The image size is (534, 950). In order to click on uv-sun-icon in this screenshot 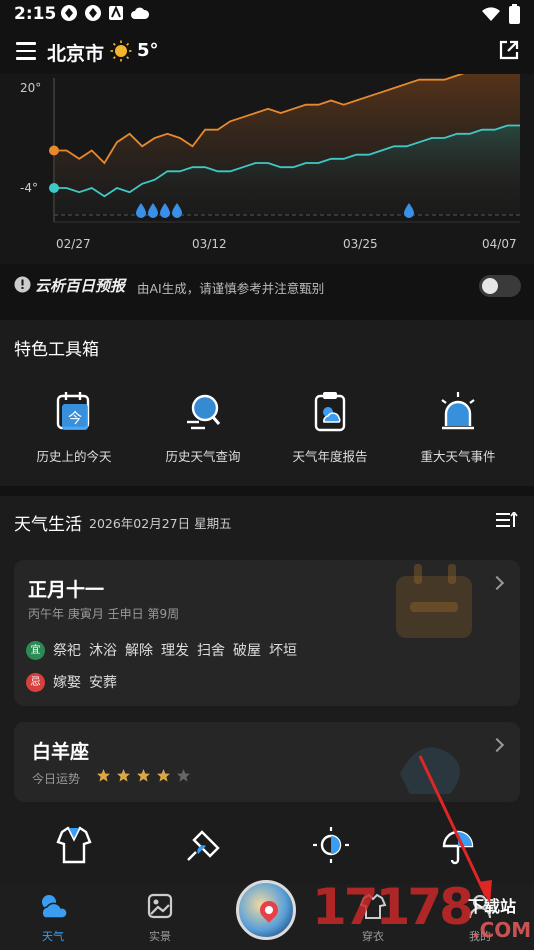, I will do `click(331, 845)`.